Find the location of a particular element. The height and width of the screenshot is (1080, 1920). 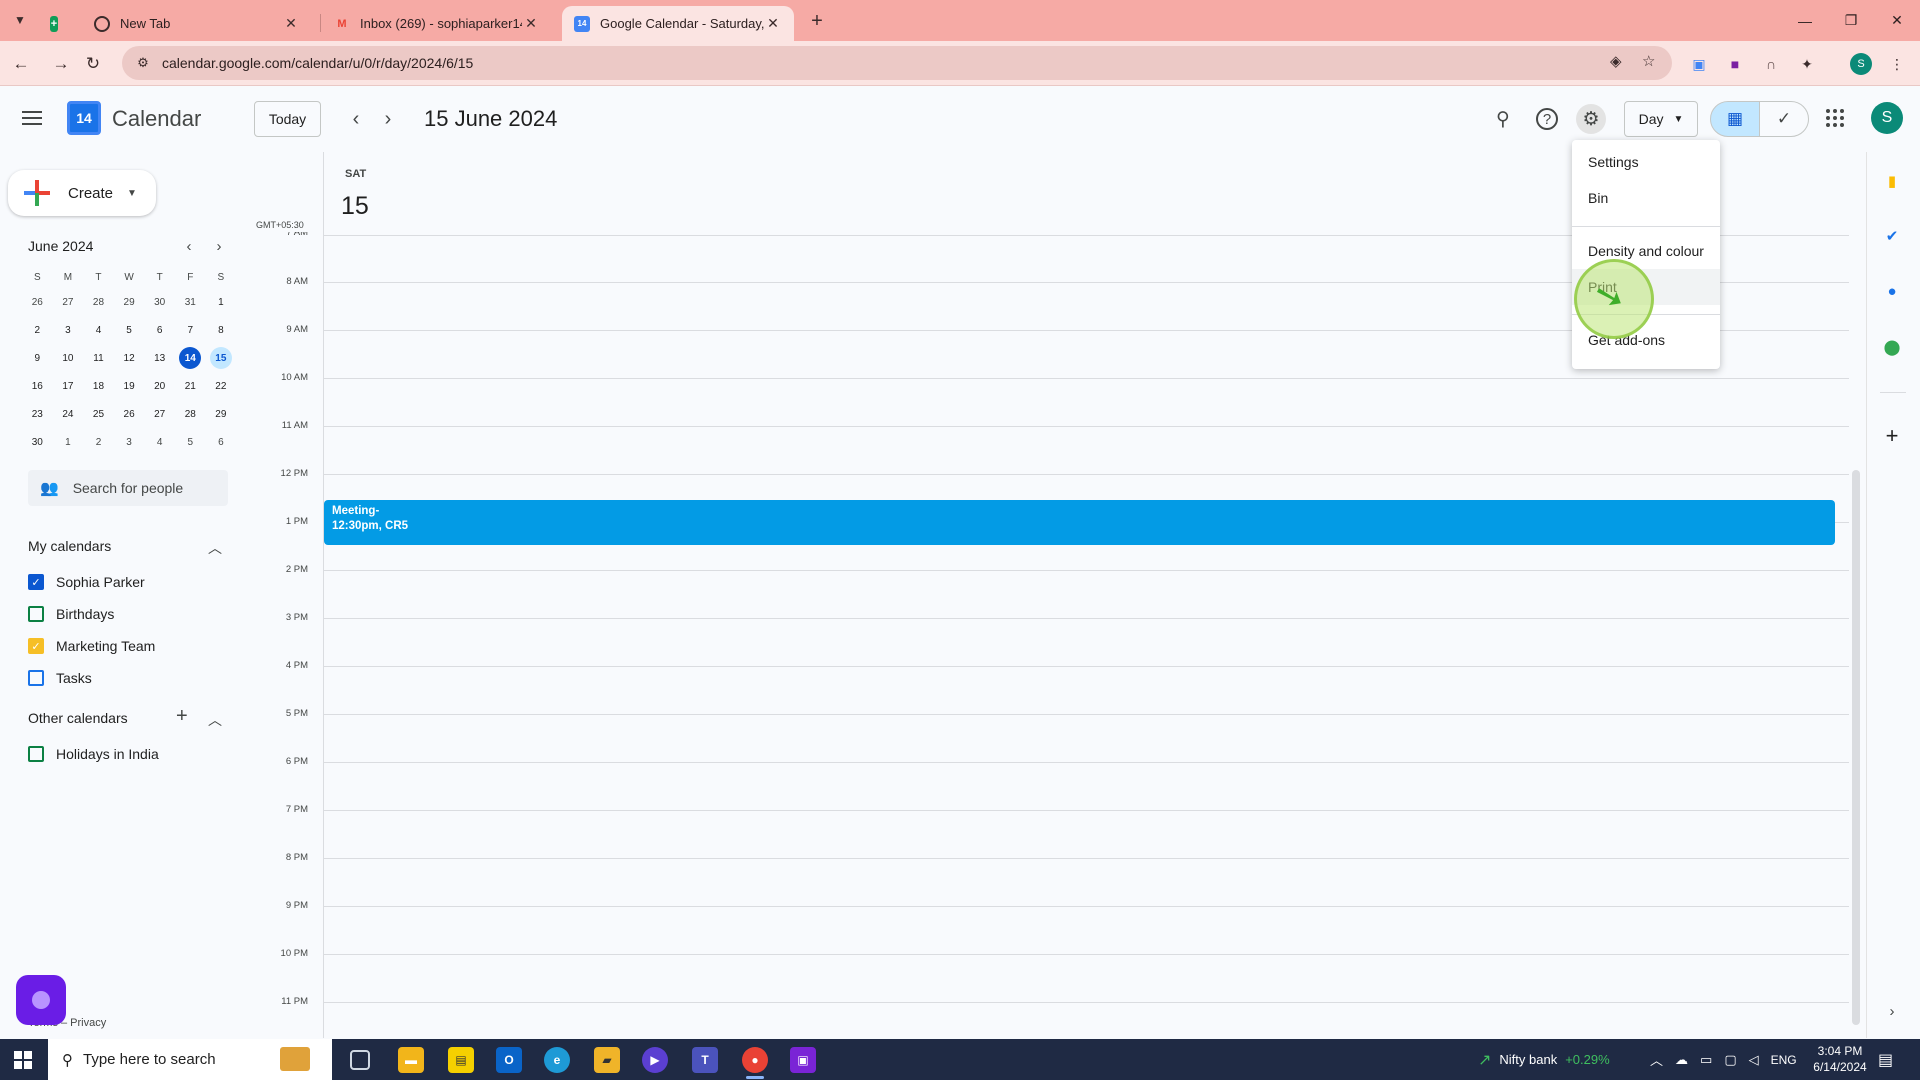

maps-icon: ⬤ is located at coordinates (1892, 347).